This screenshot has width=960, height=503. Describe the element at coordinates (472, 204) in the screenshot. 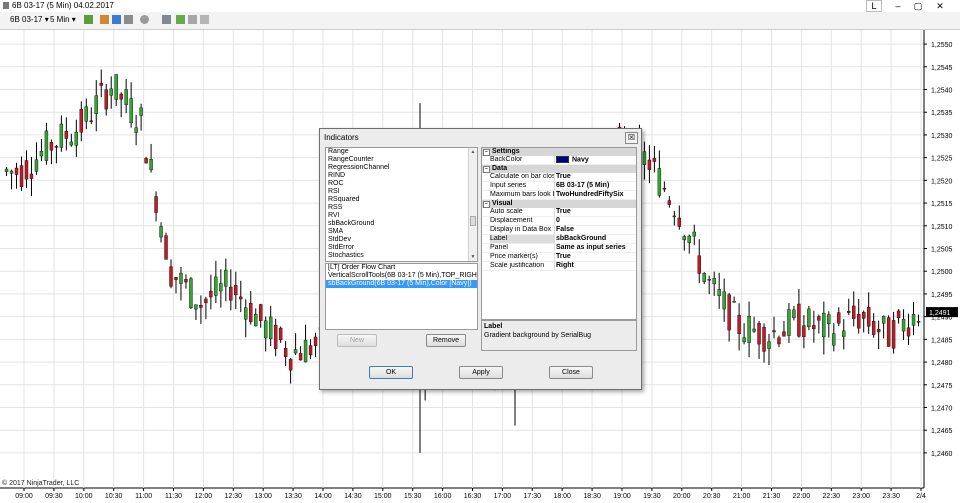

I see `indicator-list-scrollbar: ▲ ▼` at that location.